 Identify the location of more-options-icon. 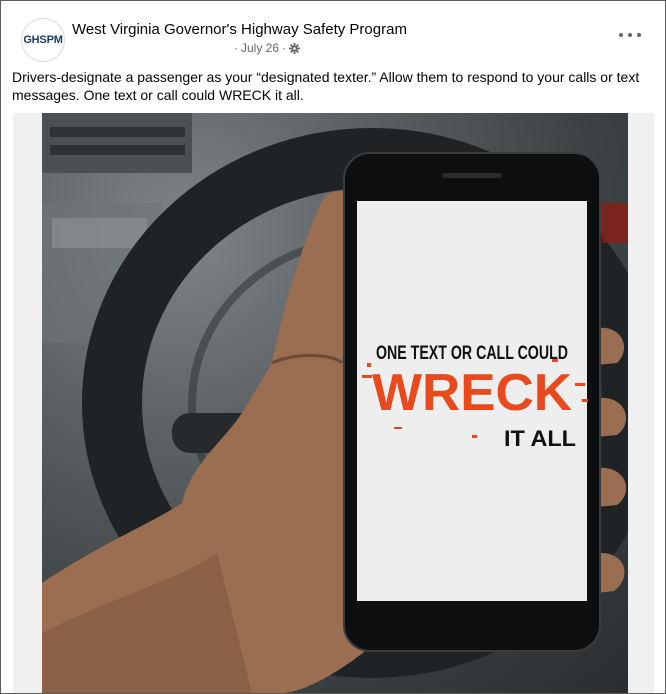
(630, 35).